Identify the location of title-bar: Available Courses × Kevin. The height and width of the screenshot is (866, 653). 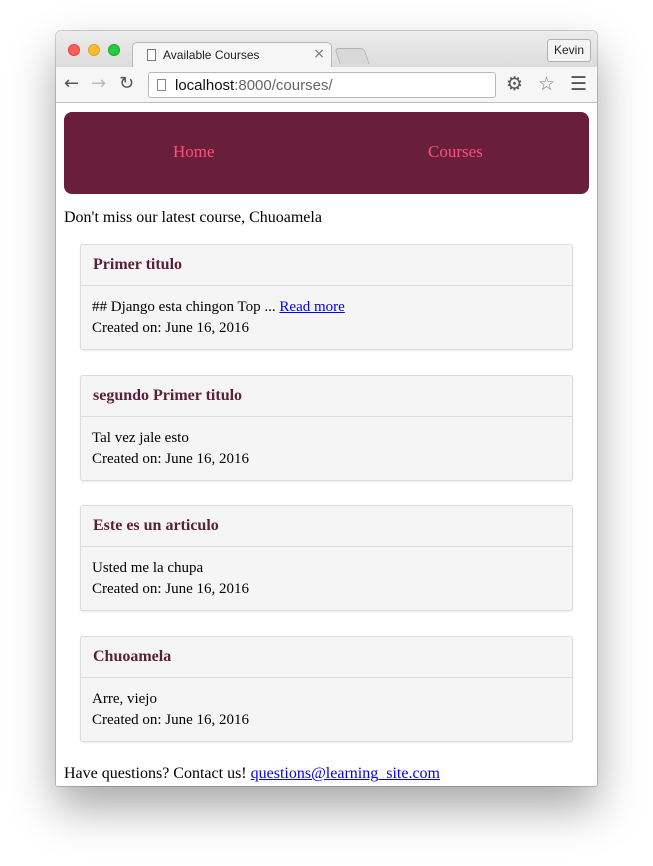
(326, 49).